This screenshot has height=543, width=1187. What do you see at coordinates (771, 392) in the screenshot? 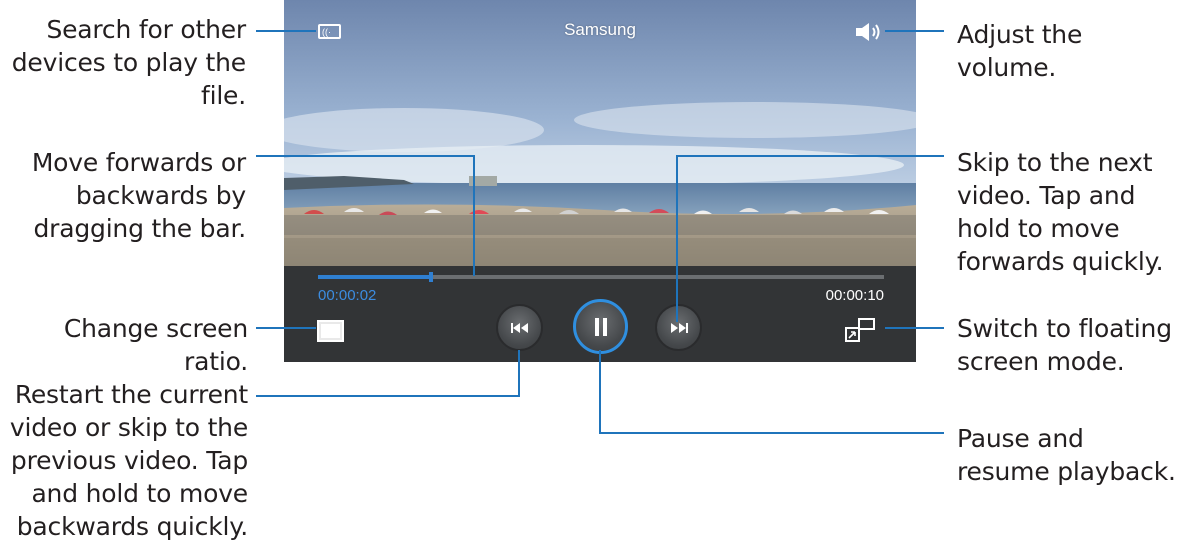
I see `leader-pause` at bounding box center [771, 392].